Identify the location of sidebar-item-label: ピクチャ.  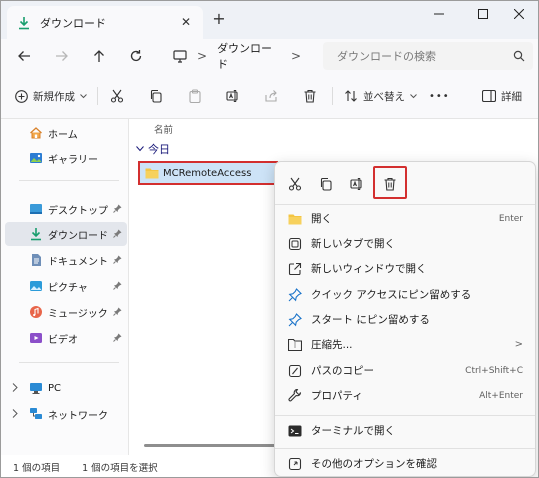
(68, 288).